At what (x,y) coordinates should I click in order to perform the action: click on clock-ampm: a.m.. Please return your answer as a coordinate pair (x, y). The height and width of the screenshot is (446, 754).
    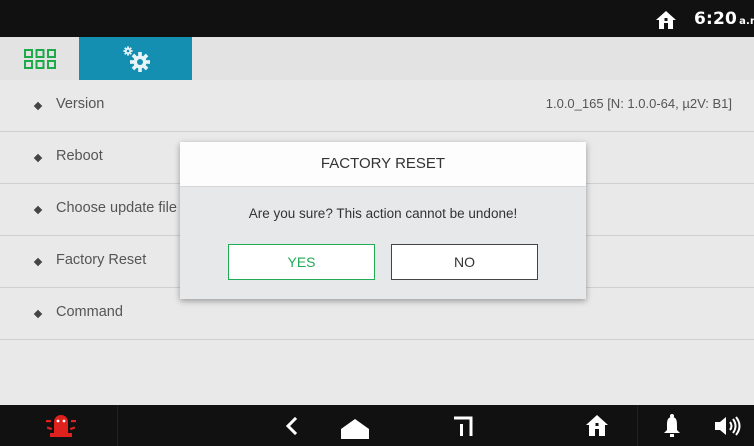
    Looking at the image, I should click on (746, 21).